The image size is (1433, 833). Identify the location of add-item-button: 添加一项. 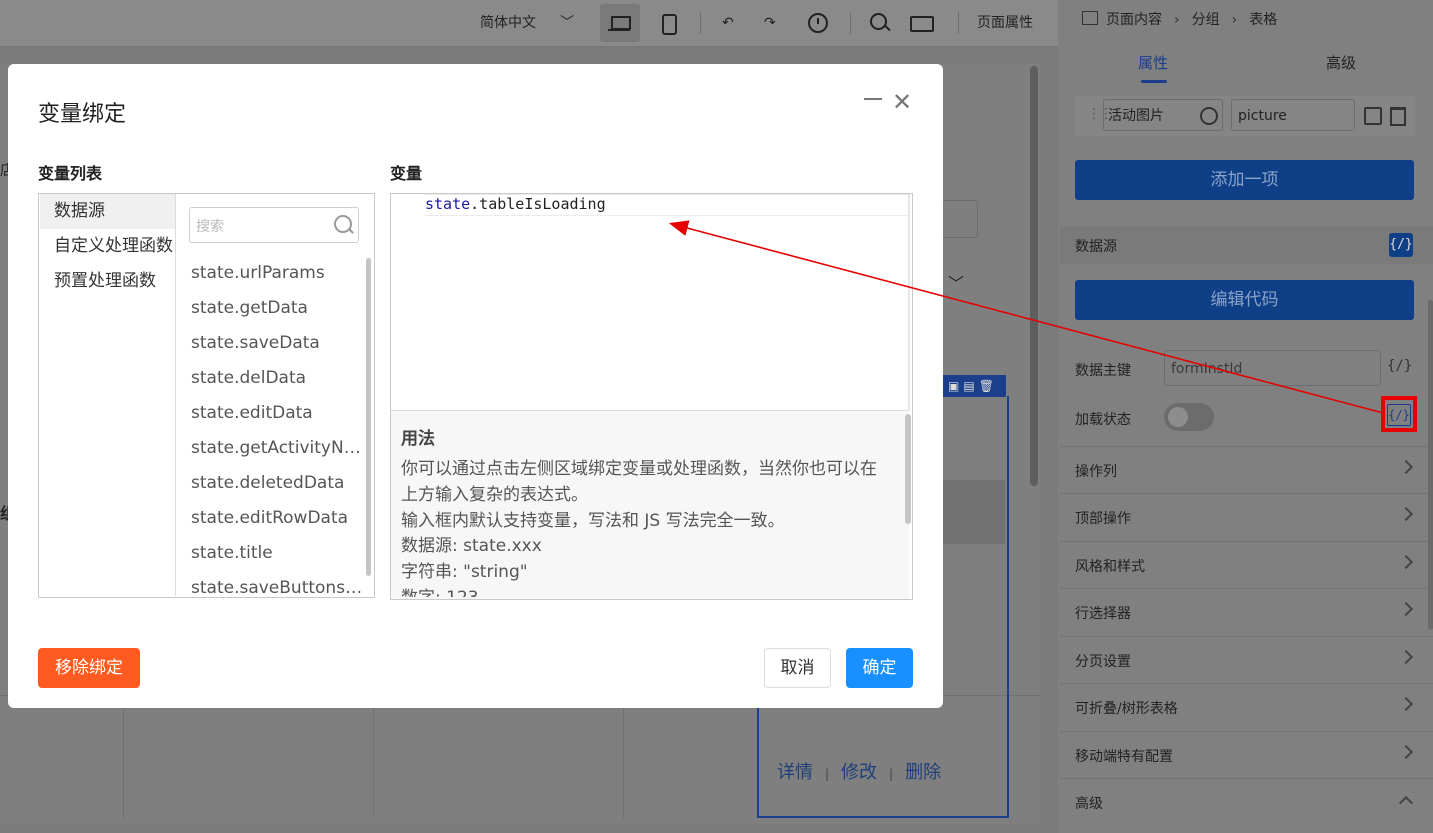
(1244, 180).